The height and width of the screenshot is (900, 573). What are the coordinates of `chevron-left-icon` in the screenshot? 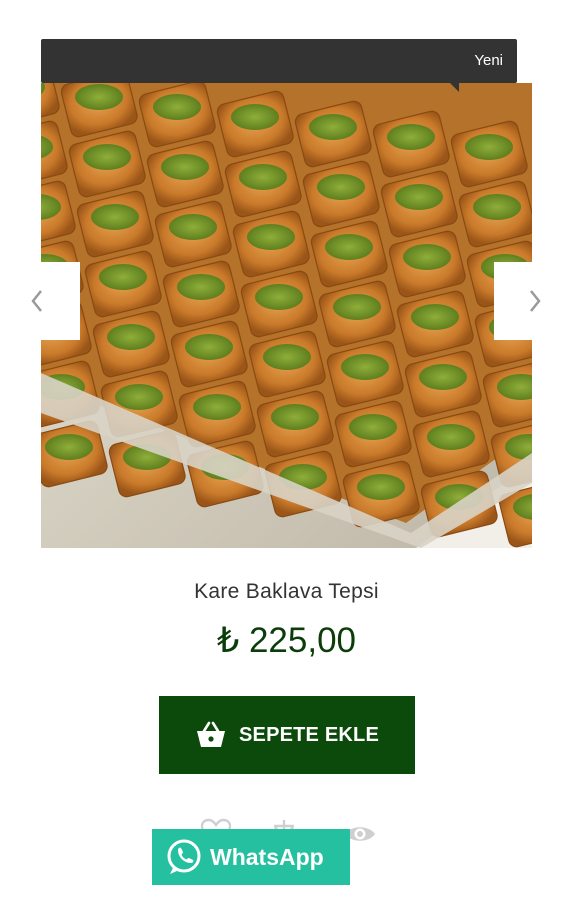 It's located at (36, 301).